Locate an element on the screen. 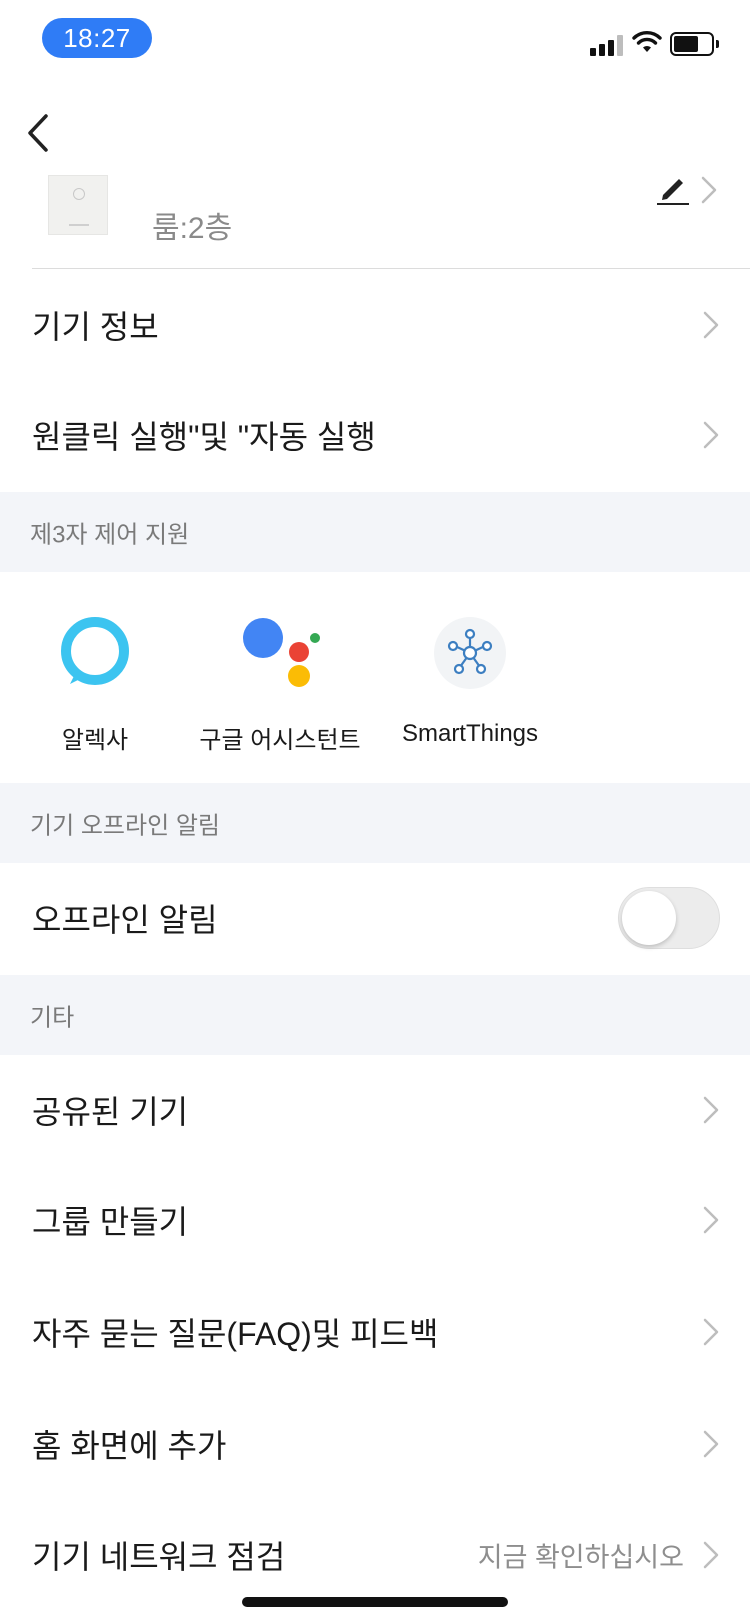  third-party-label: 구글 어시스턴트 is located at coordinates (280, 740).